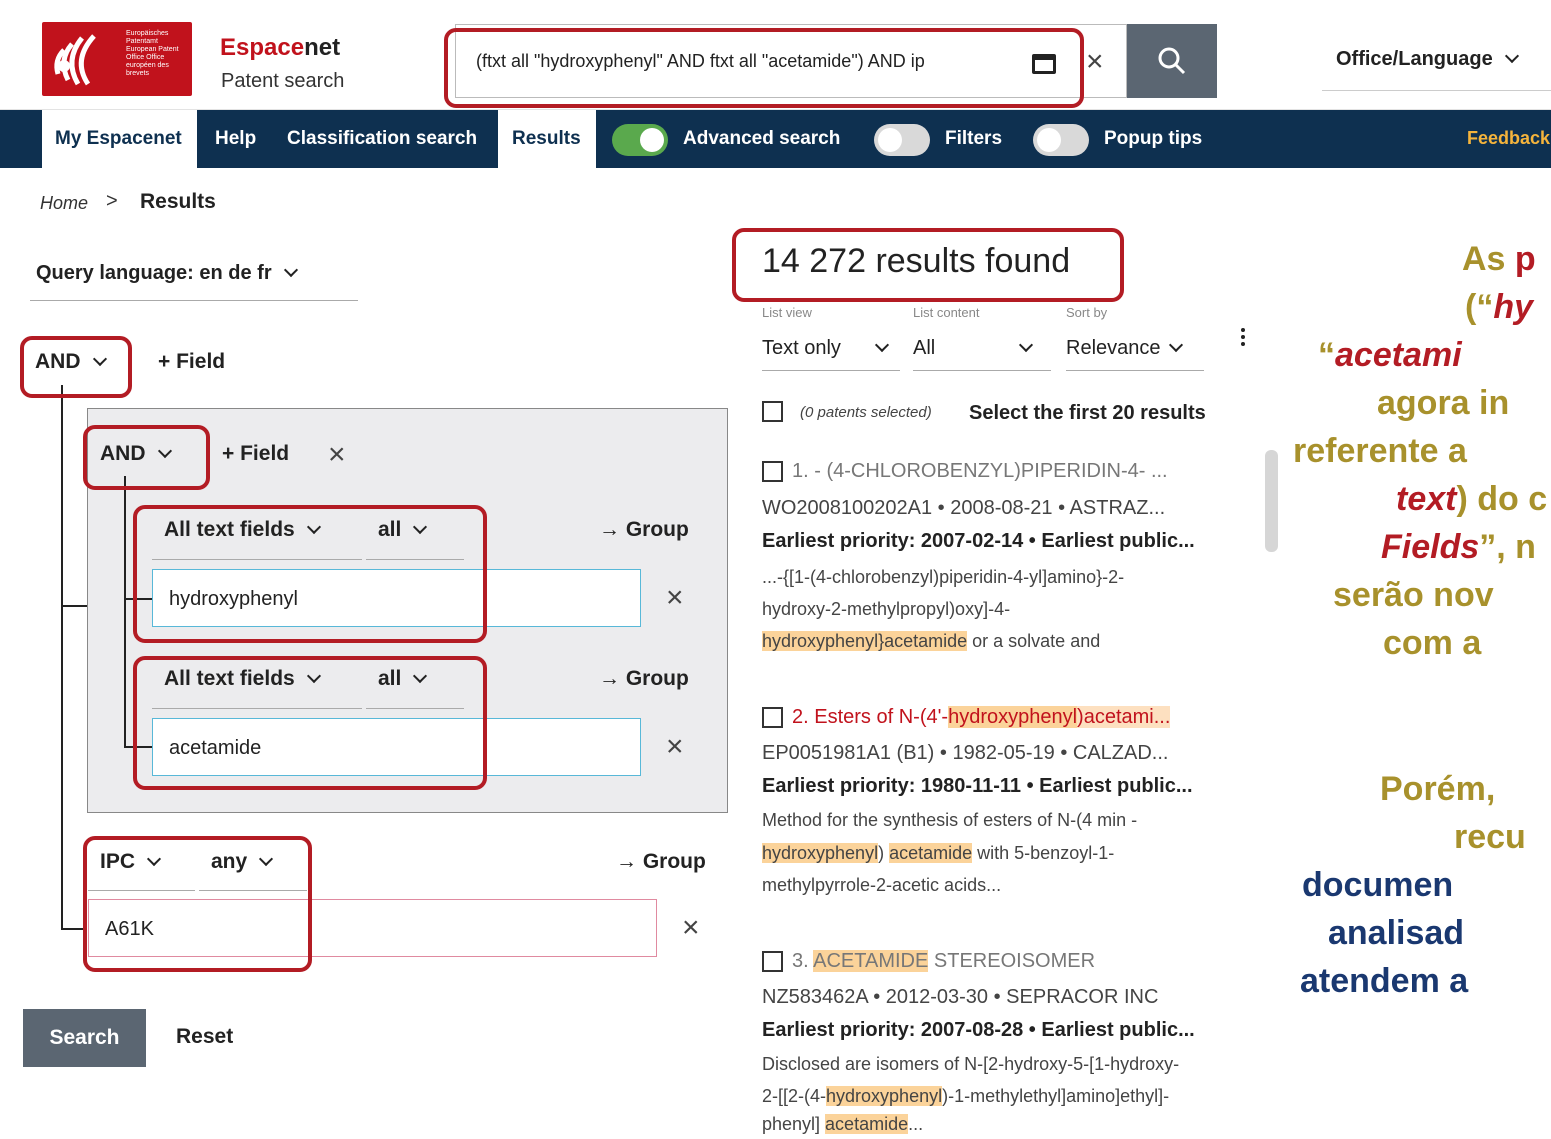 The image size is (1551, 1139). What do you see at coordinates (772, 411) in the screenshot?
I see `select-all-checkbox` at bounding box center [772, 411].